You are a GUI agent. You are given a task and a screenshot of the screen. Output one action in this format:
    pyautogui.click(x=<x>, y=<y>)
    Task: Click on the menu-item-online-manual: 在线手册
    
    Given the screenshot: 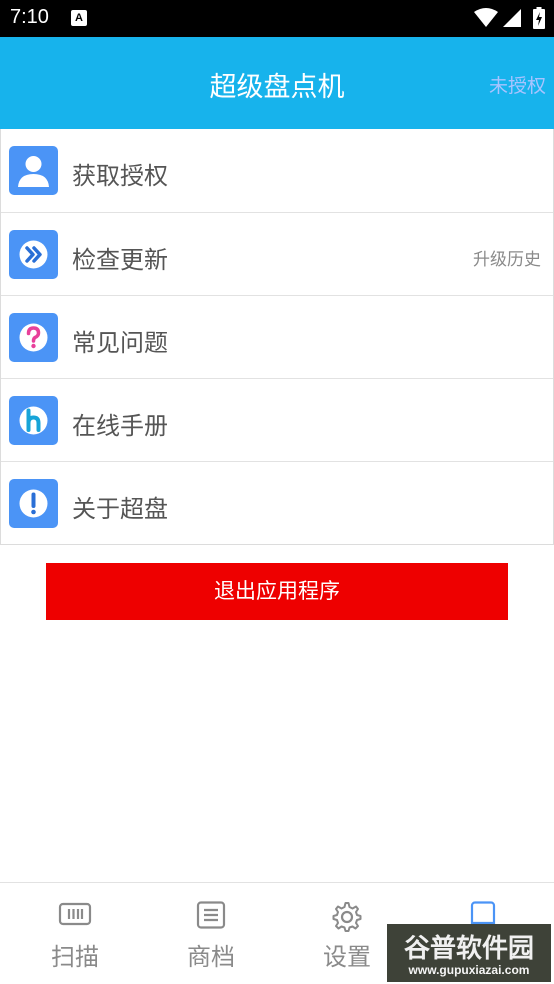 What is the action you would take?
    pyautogui.click(x=277, y=419)
    